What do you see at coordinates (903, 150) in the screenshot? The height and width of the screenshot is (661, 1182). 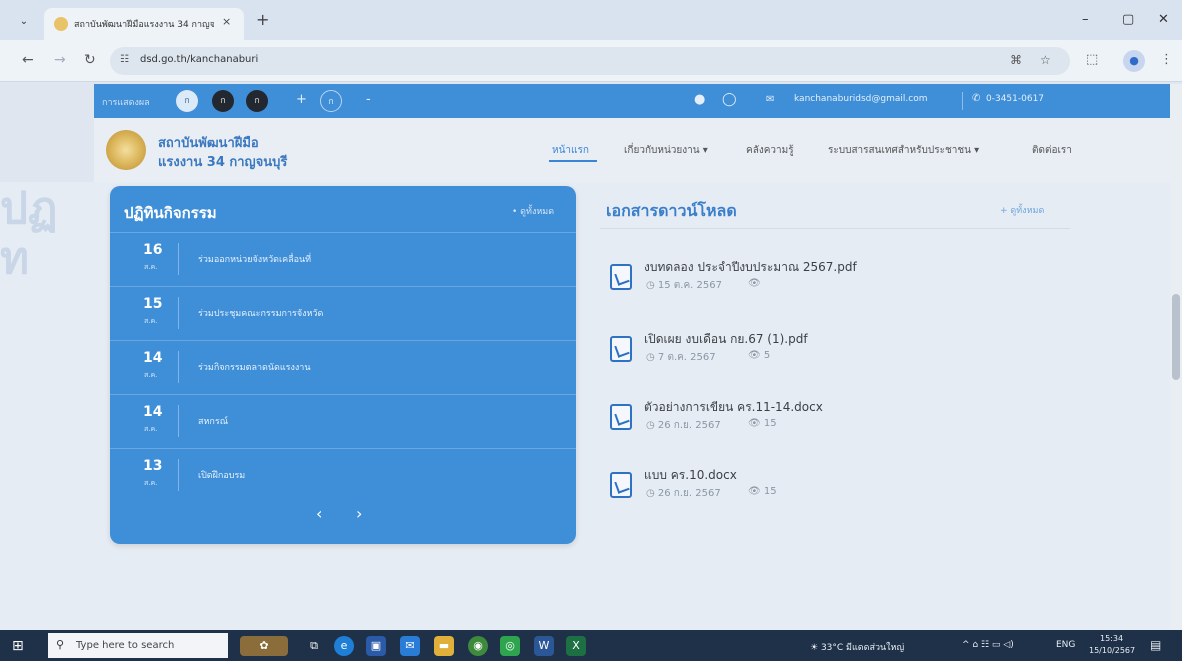 I see `nav-info-system: ระบบสารสนเทศสำหรับประชาชน ▾` at bounding box center [903, 150].